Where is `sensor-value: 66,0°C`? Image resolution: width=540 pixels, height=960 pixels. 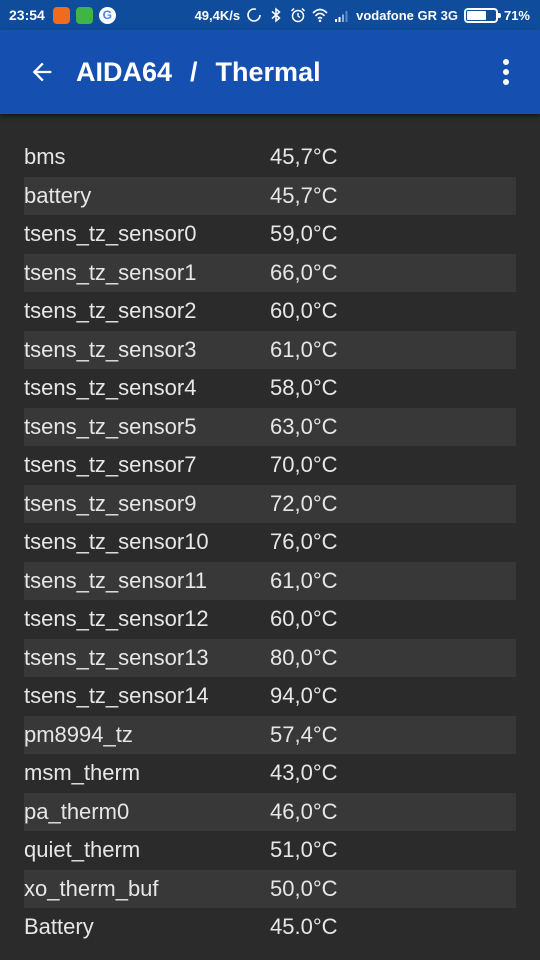
sensor-value: 66,0°C is located at coordinates (304, 272).